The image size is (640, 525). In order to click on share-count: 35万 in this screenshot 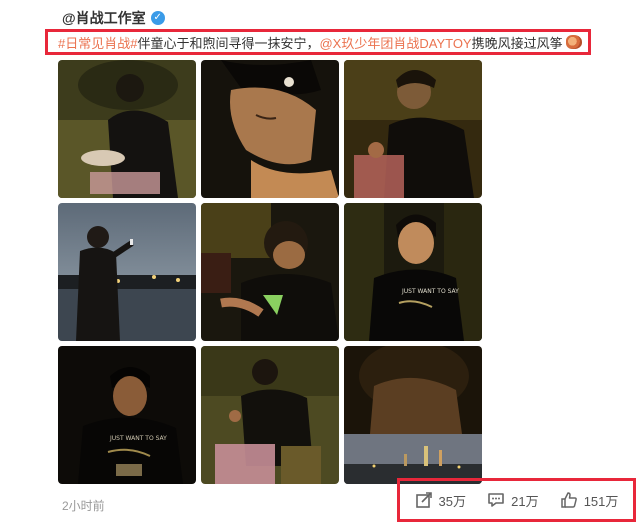, I will do `click(452, 501)`.